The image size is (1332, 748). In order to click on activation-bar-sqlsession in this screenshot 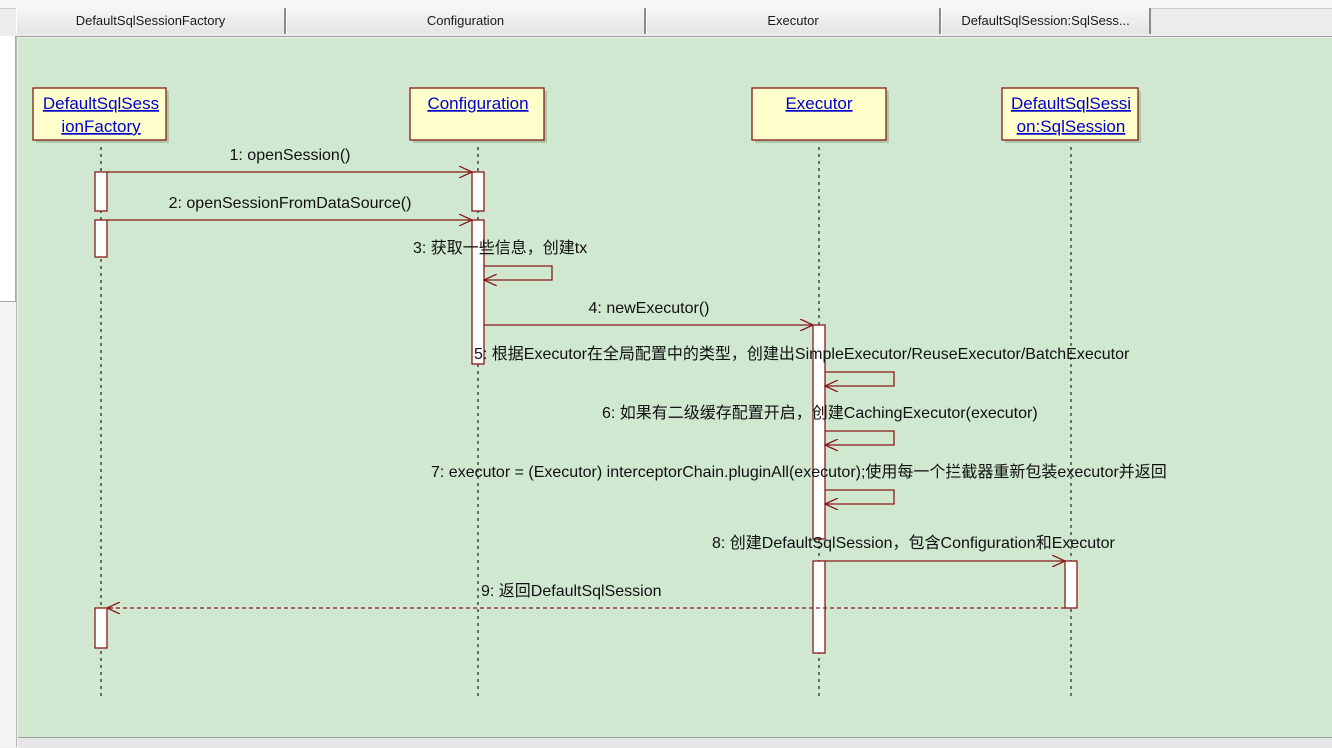, I will do `click(1071, 584)`.